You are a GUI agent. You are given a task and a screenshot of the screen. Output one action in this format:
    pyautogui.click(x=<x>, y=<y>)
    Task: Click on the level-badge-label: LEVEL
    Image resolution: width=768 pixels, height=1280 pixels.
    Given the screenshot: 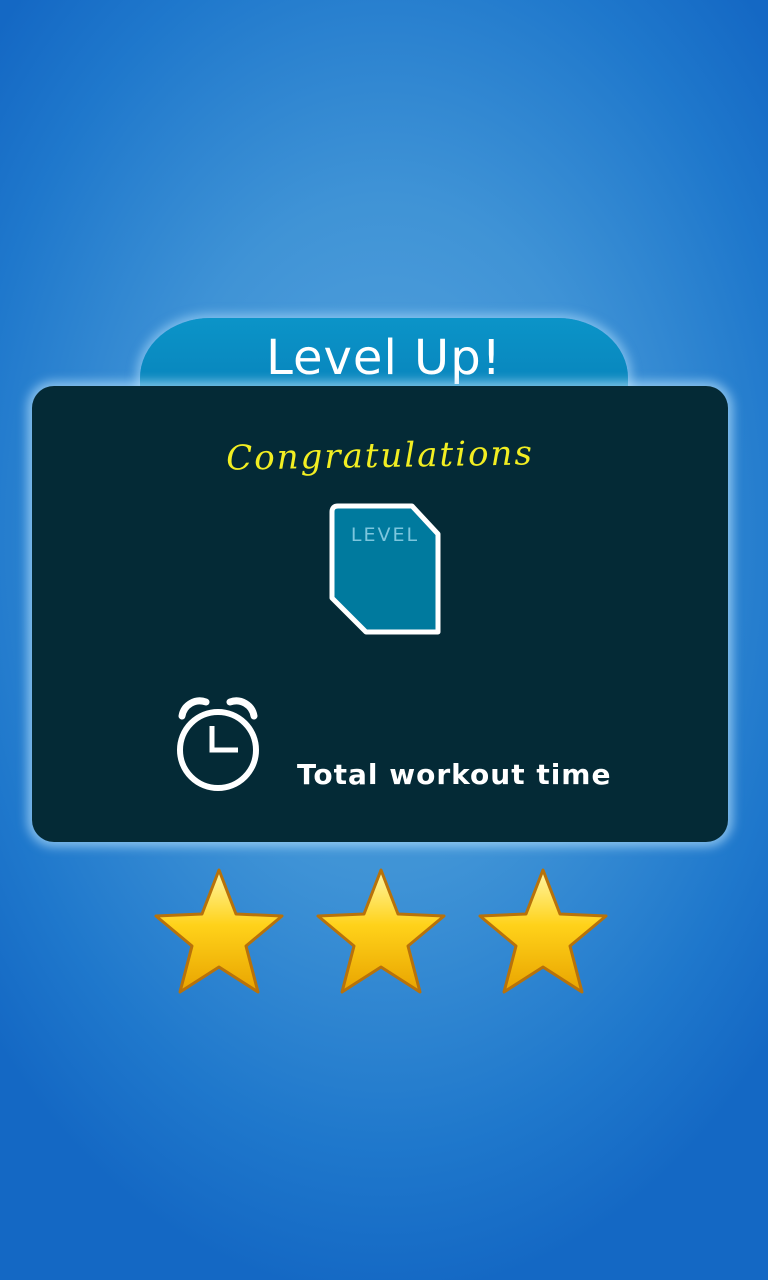 What is the action you would take?
    pyautogui.click(x=385, y=535)
    